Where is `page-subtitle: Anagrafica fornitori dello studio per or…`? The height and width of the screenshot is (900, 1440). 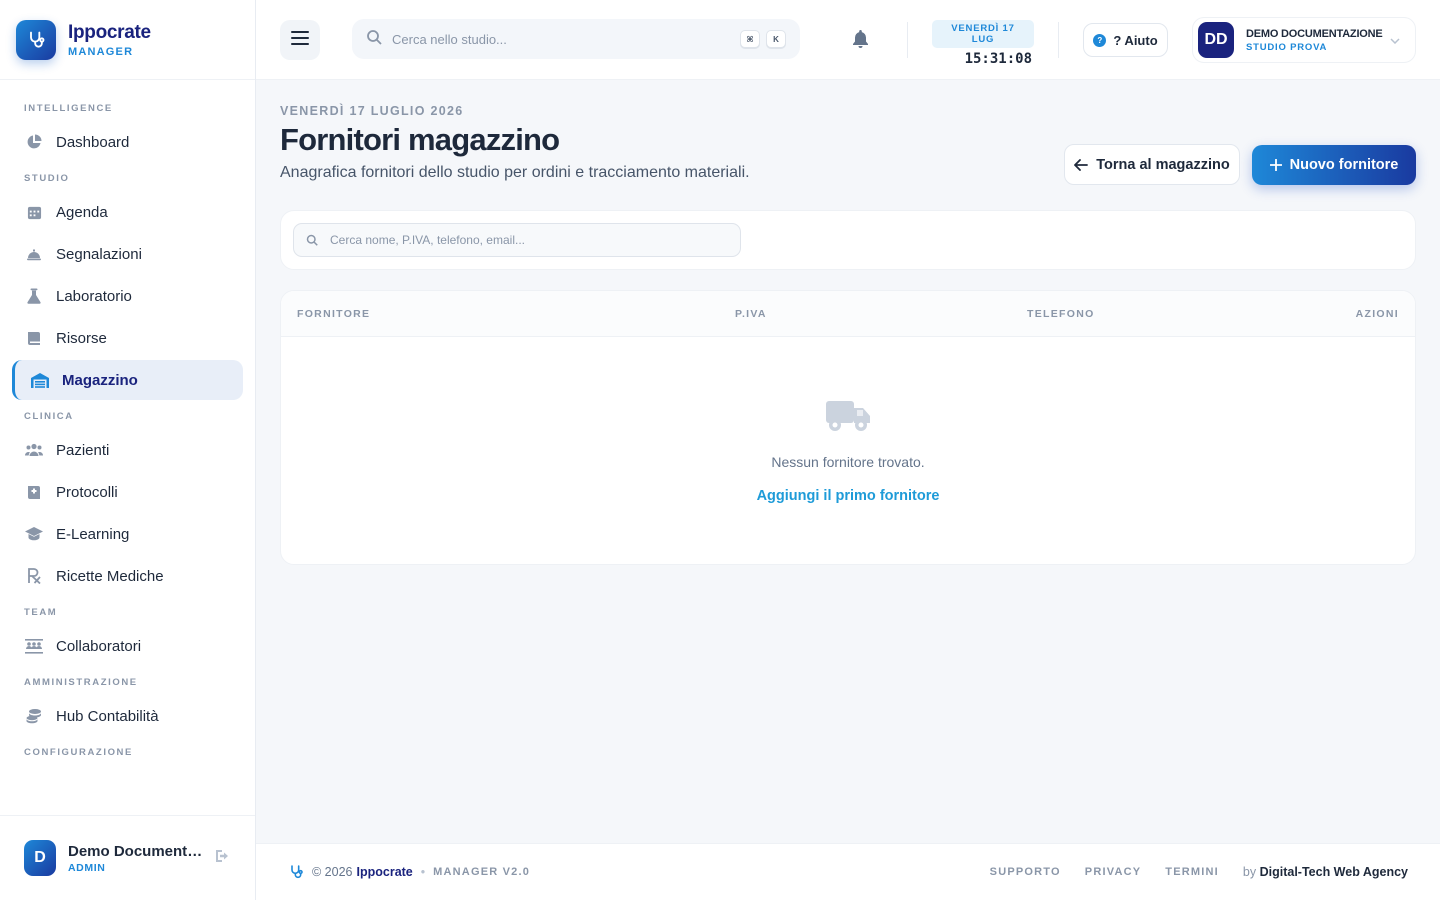 page-subtitle: Anagrafica fornitori dello studio per or… is located at coordinates (515, 172).